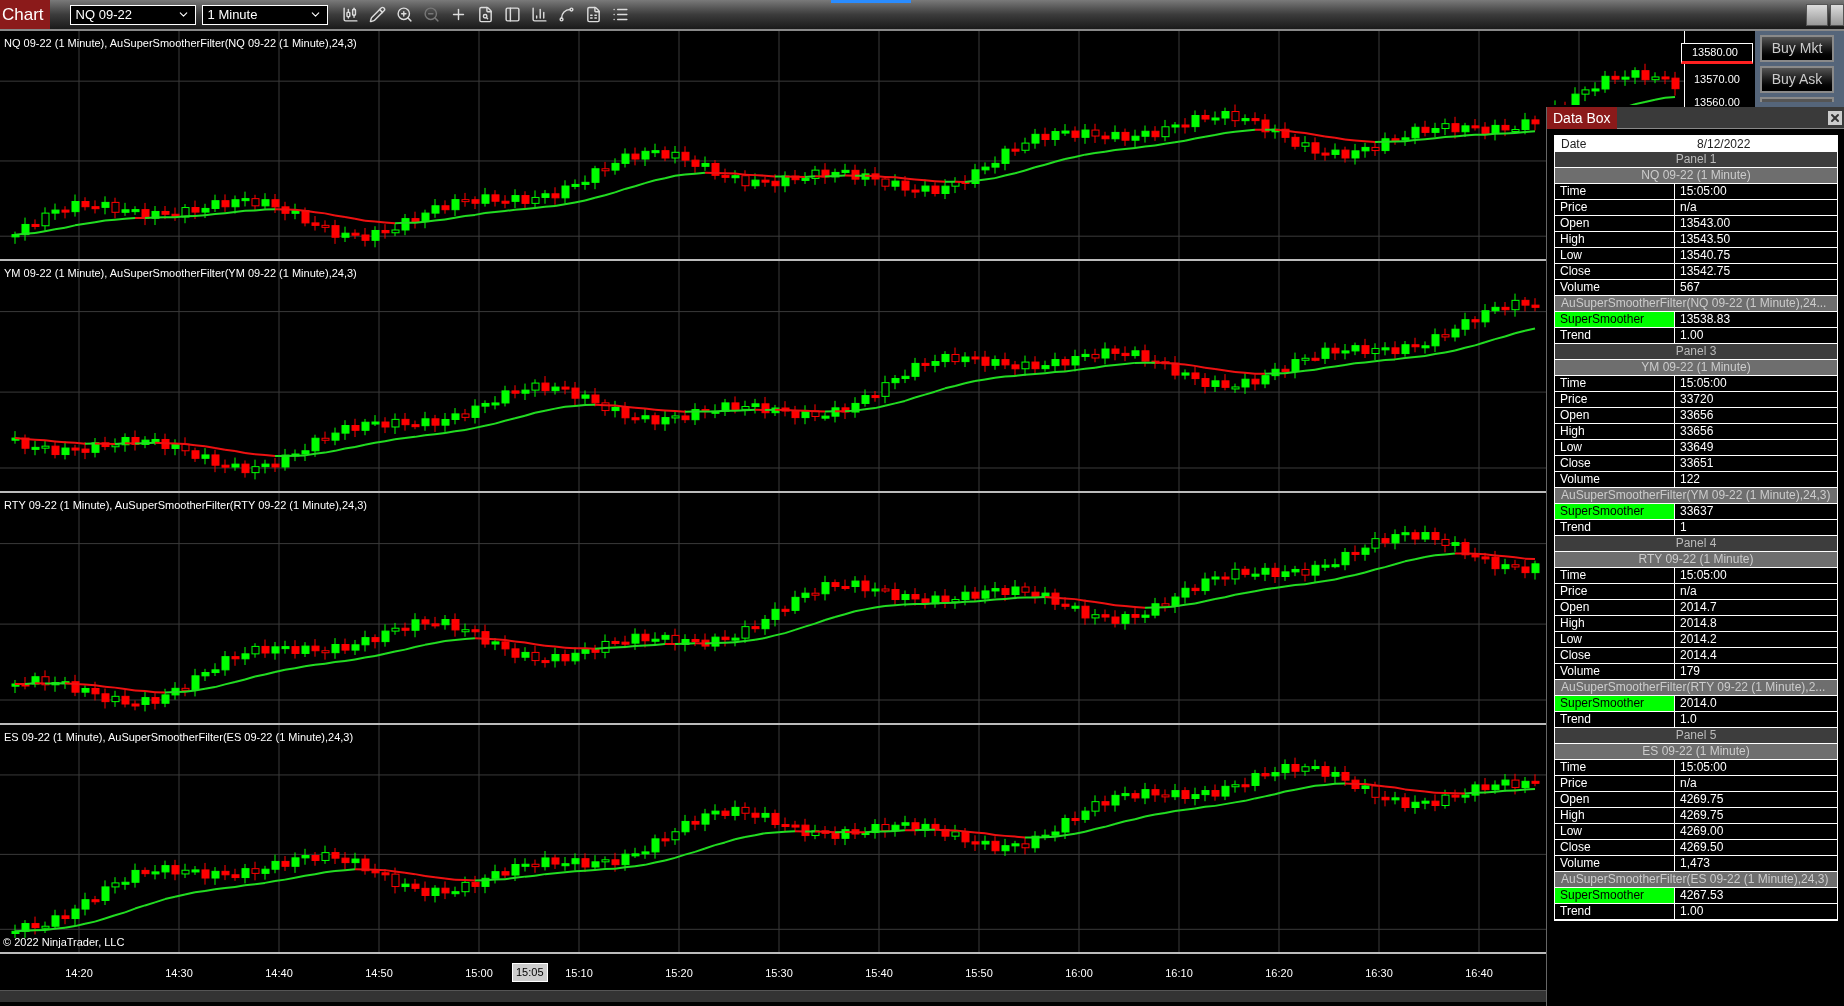  Describe the element at coordinates (264, 14) in the screenshot. I see `interval-dropdown: 1 Minute` at that location.